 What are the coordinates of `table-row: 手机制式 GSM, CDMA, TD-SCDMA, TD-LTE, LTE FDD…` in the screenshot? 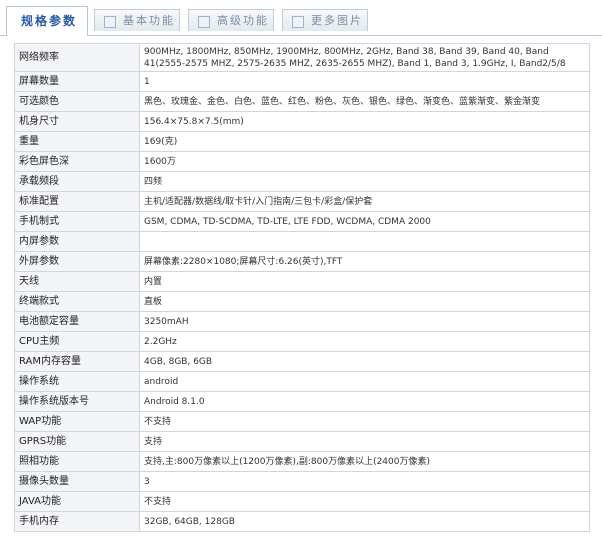 It's located at (302, 221).